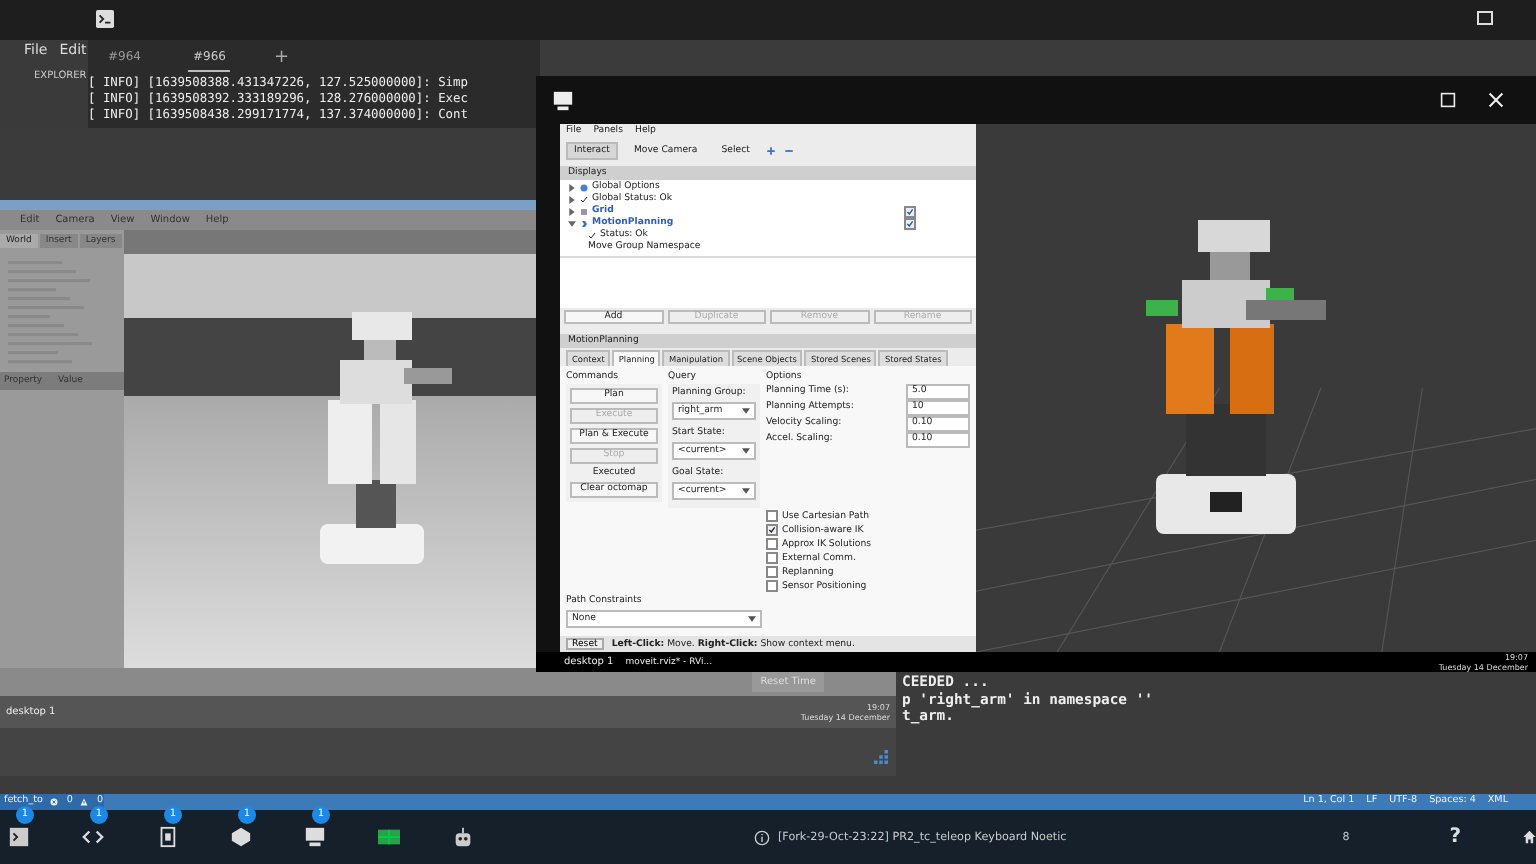 The height and width of the screenshot is (864, 1536). Describe the element at coordinates (240, 837) in the screenshot. I see `package-icon` at that location.